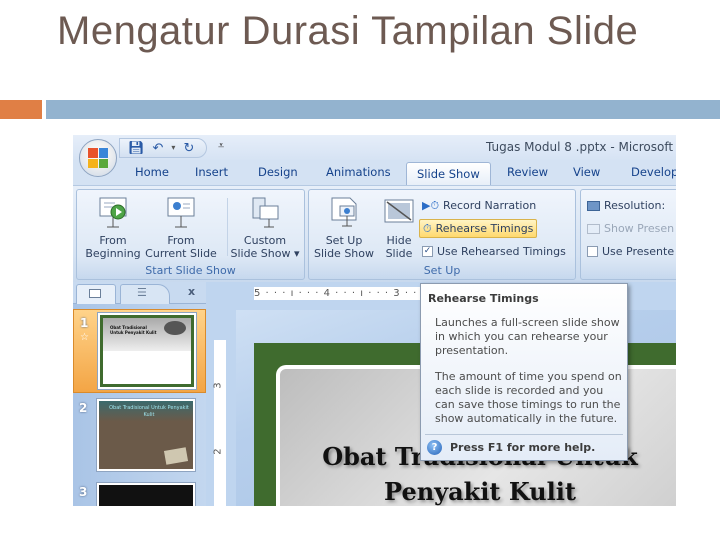 Image resolution: width=720 pixels, height=540 pixels. Describe the element at coordinates (181, 253) in the screenshot. I see `from-current-label-2: Current Slide` at that location.